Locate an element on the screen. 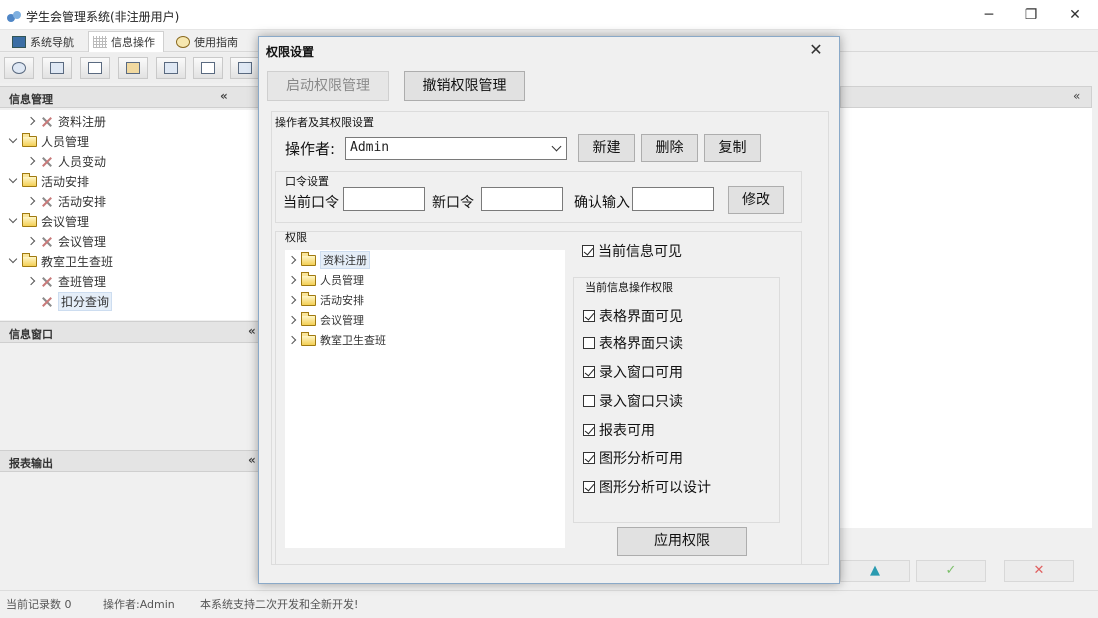 This screenshot has height=618, width=1098. tab-label: 系统导航 is located at coordinates (52, 42).